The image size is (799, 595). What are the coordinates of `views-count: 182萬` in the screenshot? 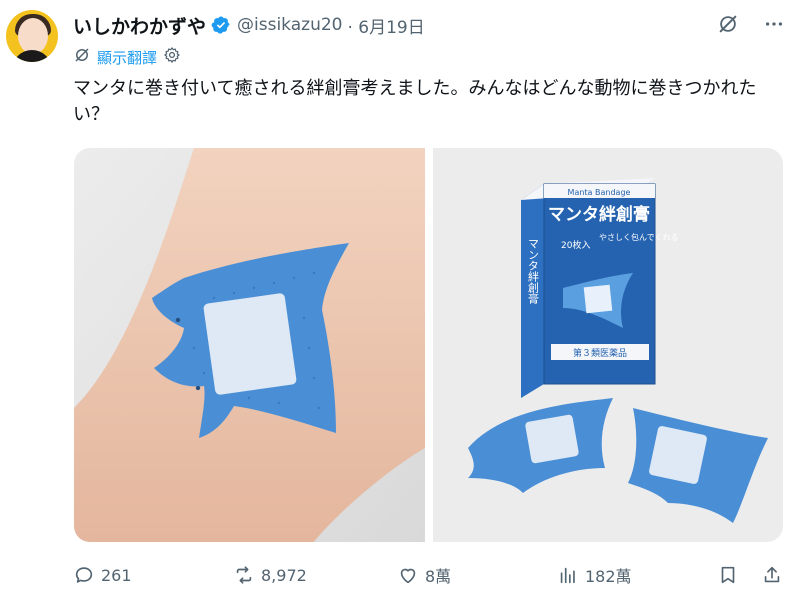 It's located at (608, 576).